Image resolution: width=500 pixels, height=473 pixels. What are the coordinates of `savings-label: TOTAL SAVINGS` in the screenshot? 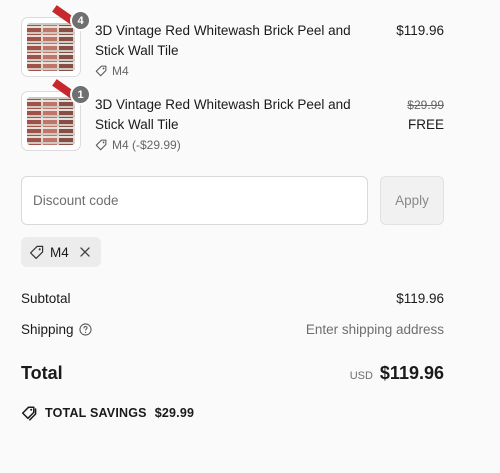 It's located at (96, 413).